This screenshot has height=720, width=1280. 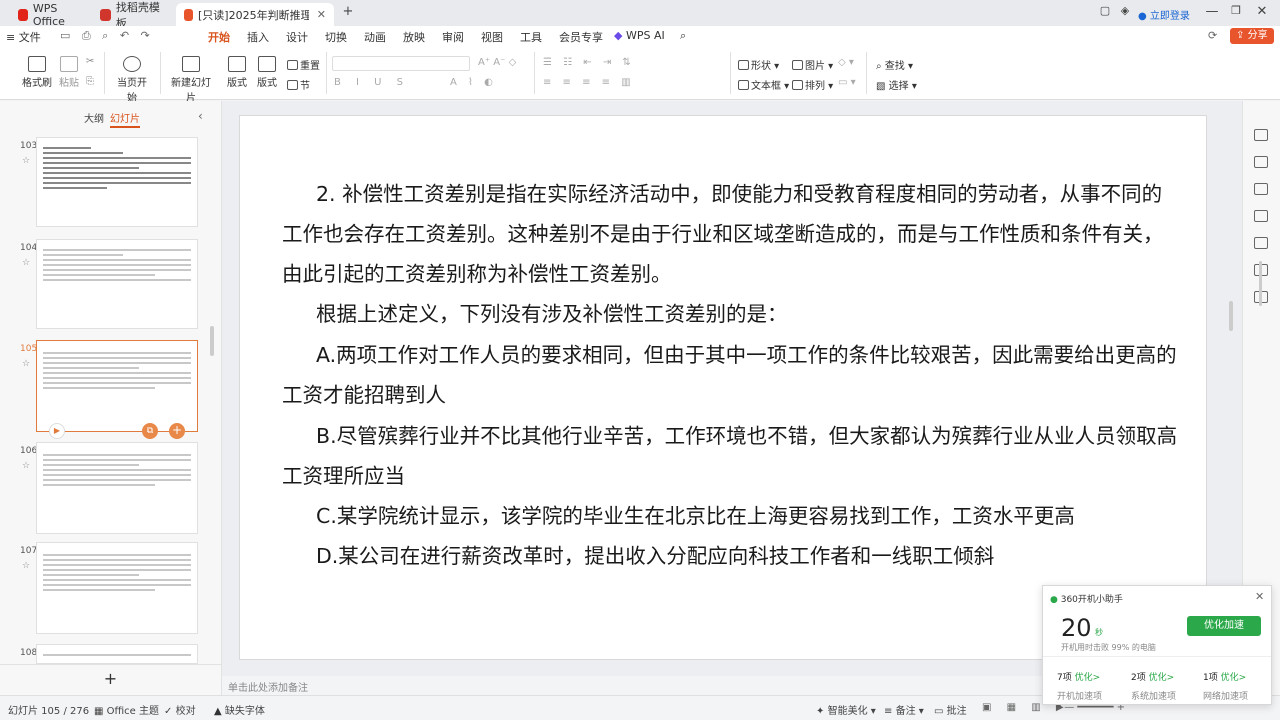 I want to click on play-from-current-button: 当页开始, so click(x=132, y=80).